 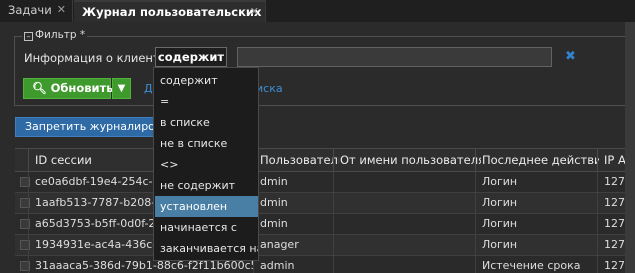 I want to click on user-cell: anager, so click(x=296, y=245).